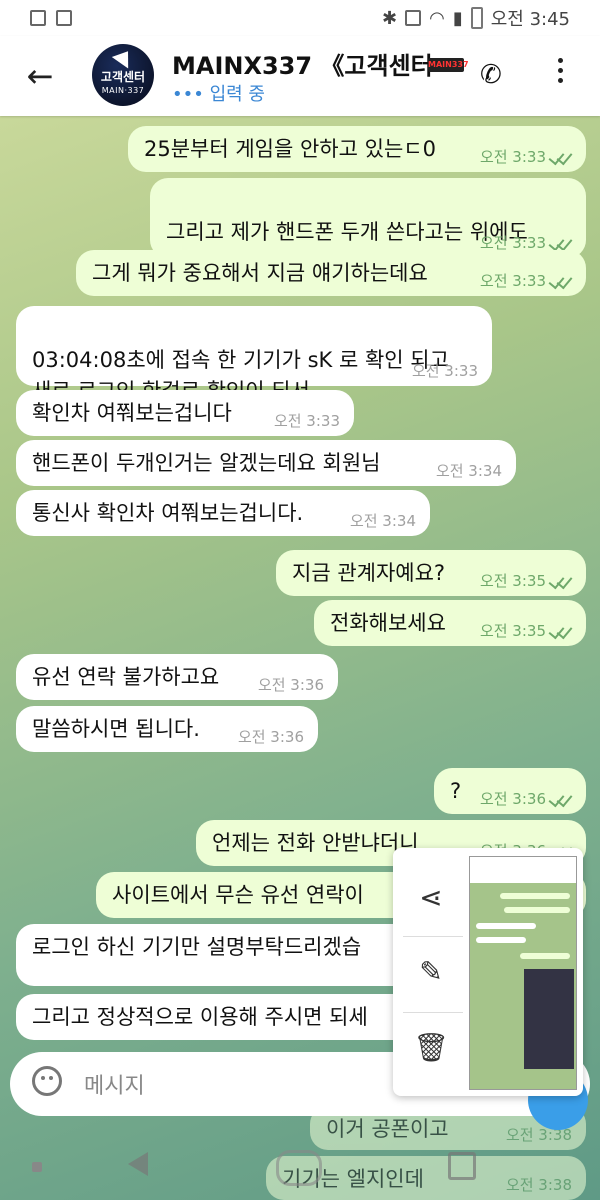 The image size is (600, 1200). Describe the element at coordinates (431, 898) in the screenshot. I see `share-icon: ⋖` at that location.